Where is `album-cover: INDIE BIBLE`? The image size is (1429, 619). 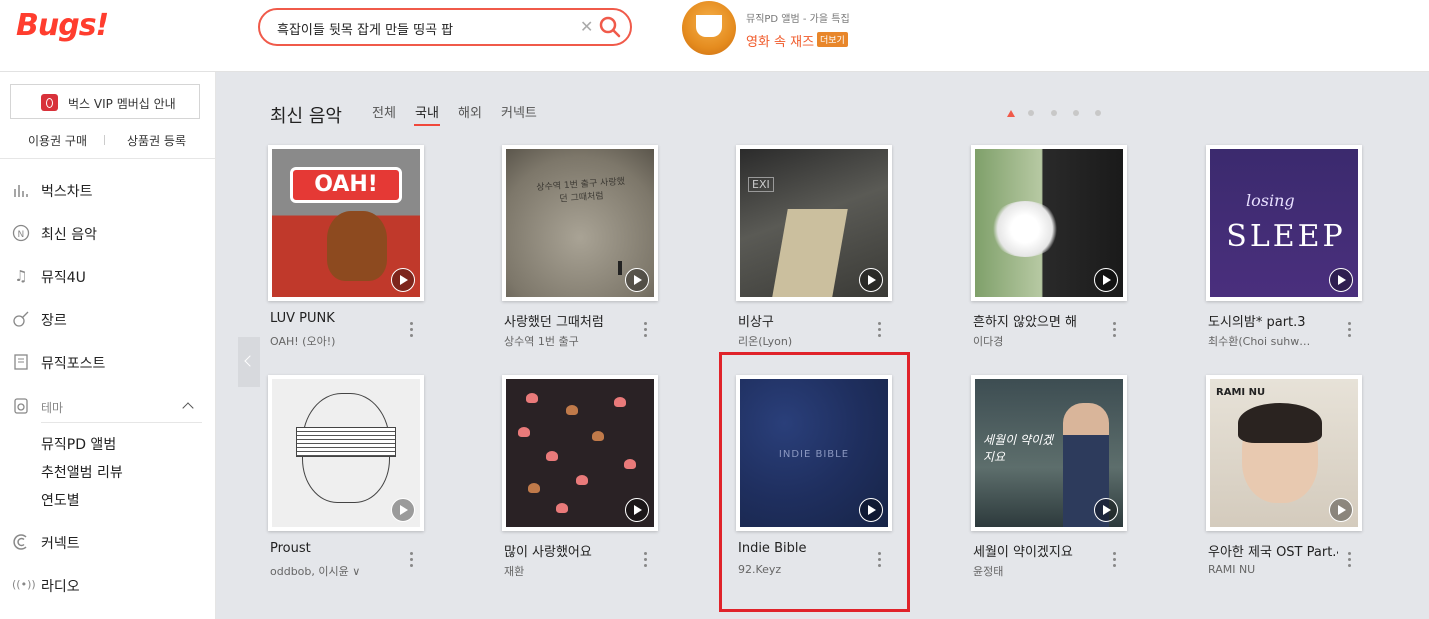 album-cover: INDIE BIBLE is located at coordinates (814, 453).